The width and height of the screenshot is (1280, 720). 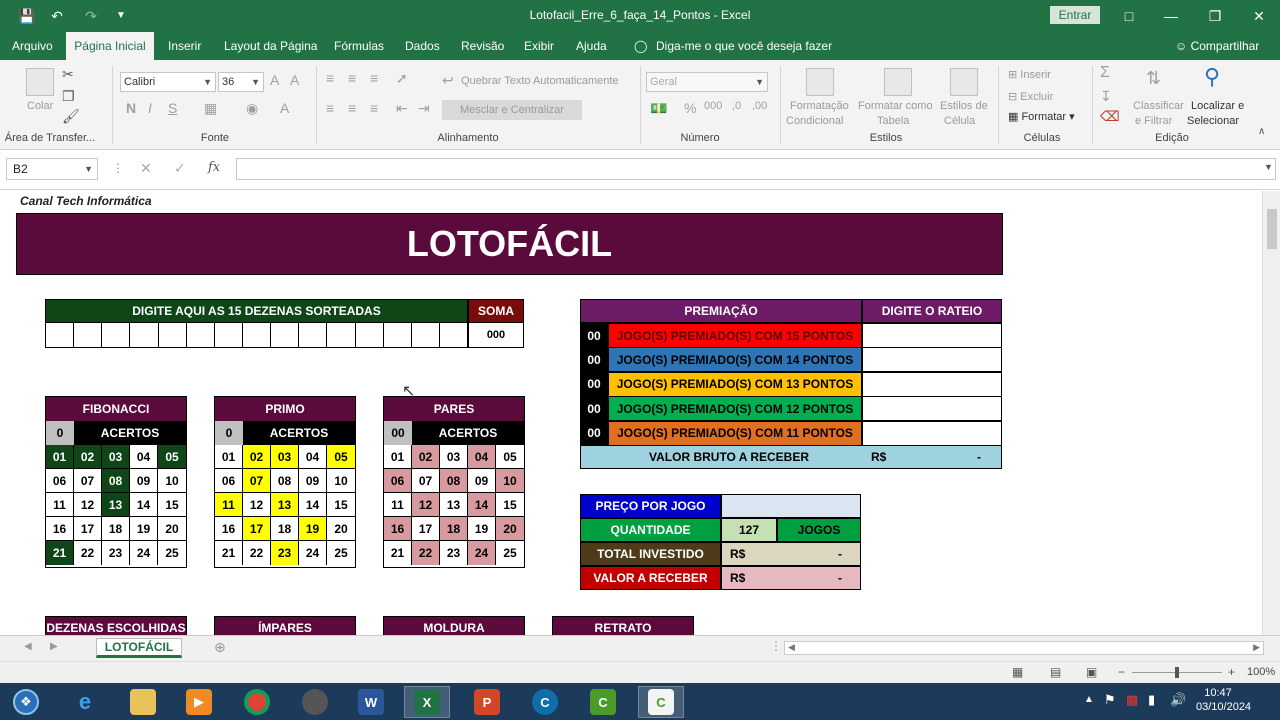 I want to click on cell-styles-label-2: Célula, so click(x=959, y=121).